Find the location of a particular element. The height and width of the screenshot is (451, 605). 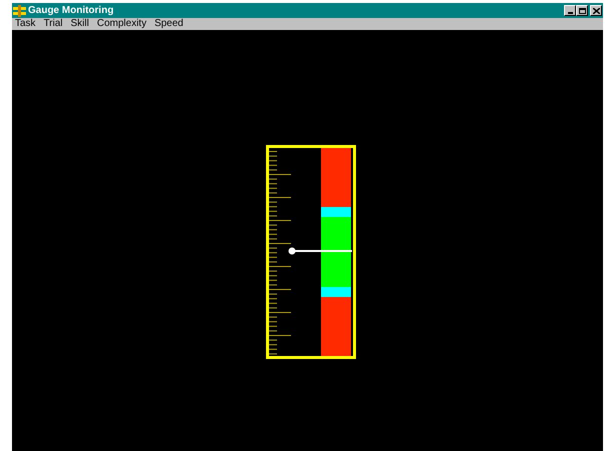

menu-item: Skill is located at coordinates (79, 24).